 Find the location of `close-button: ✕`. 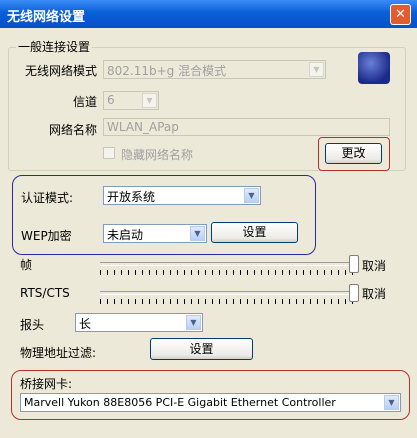

close-button: ✕ is located at coordinates (400, 14).